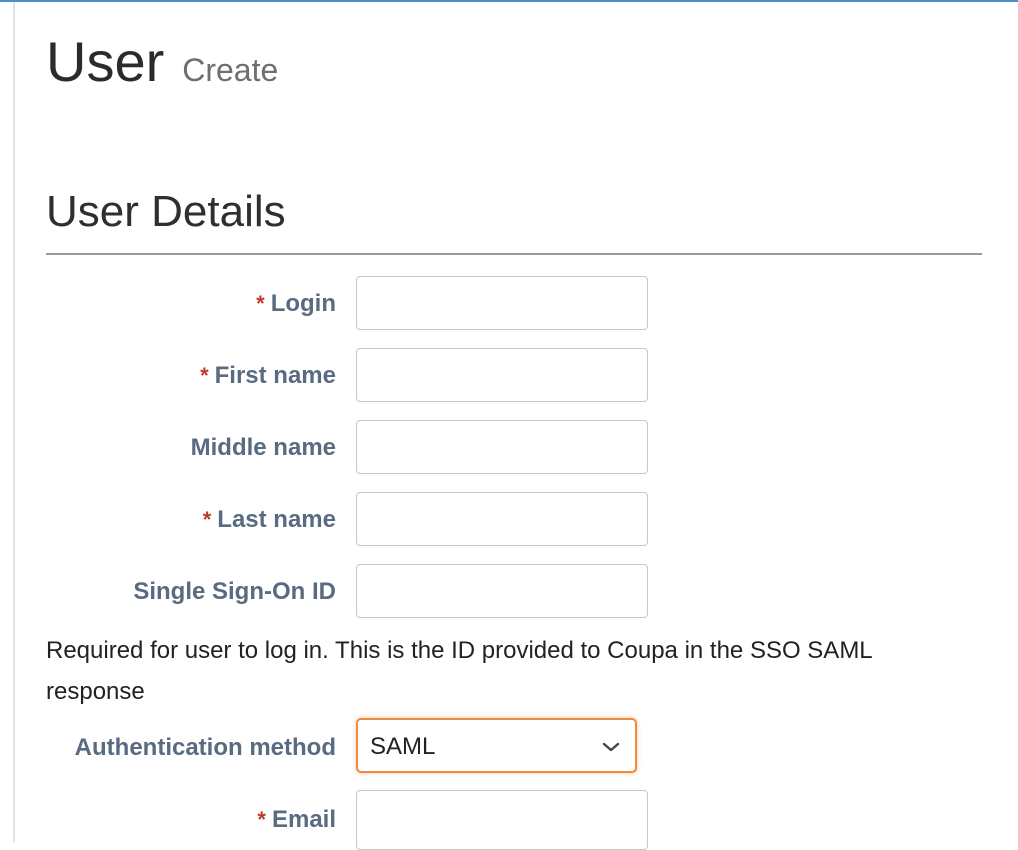 This screenshot has height=850, width=1018. Describe the element at coordinates (234, 591) in the screenshot. I see `sso-id-label-text: Single Sign-On ID` at that location.